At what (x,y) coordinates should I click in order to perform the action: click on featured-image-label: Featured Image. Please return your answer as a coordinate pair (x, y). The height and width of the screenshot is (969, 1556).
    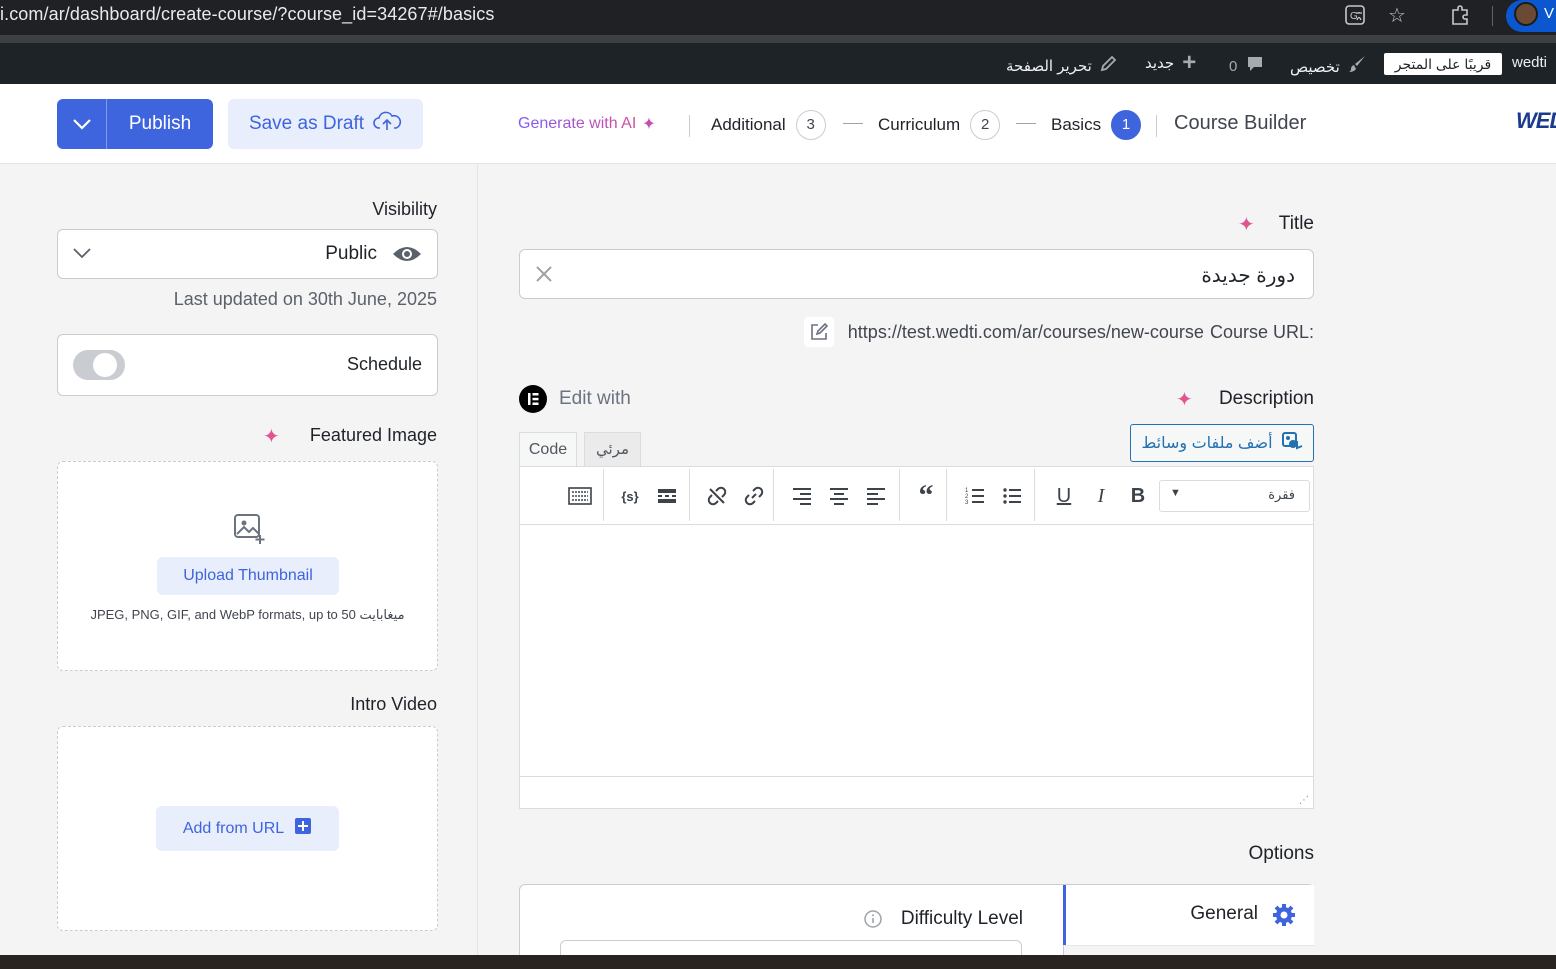
    Looking at the image, I should click on (373, 435).